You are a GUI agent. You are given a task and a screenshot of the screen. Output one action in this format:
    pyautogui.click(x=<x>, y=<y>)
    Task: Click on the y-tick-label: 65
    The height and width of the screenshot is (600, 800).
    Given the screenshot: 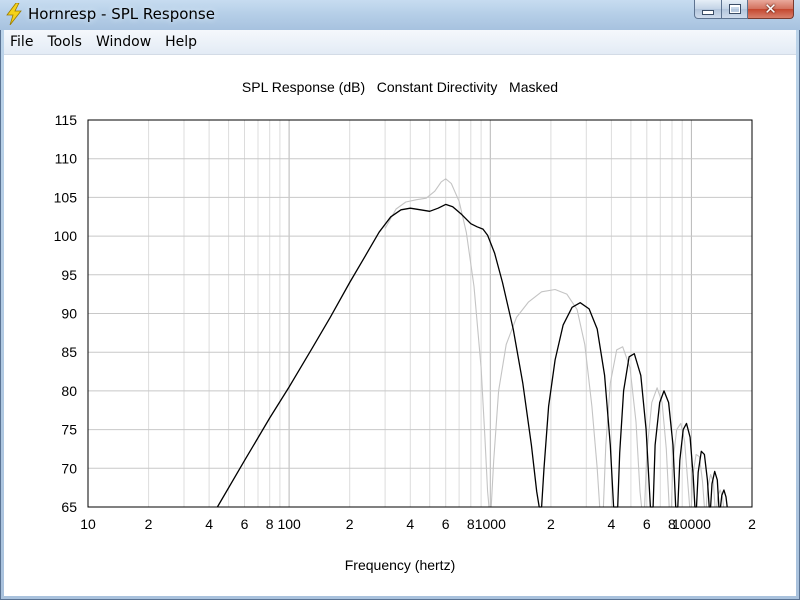 What is the action you would take?
    pyautogui.click(x=69, y=507)
    